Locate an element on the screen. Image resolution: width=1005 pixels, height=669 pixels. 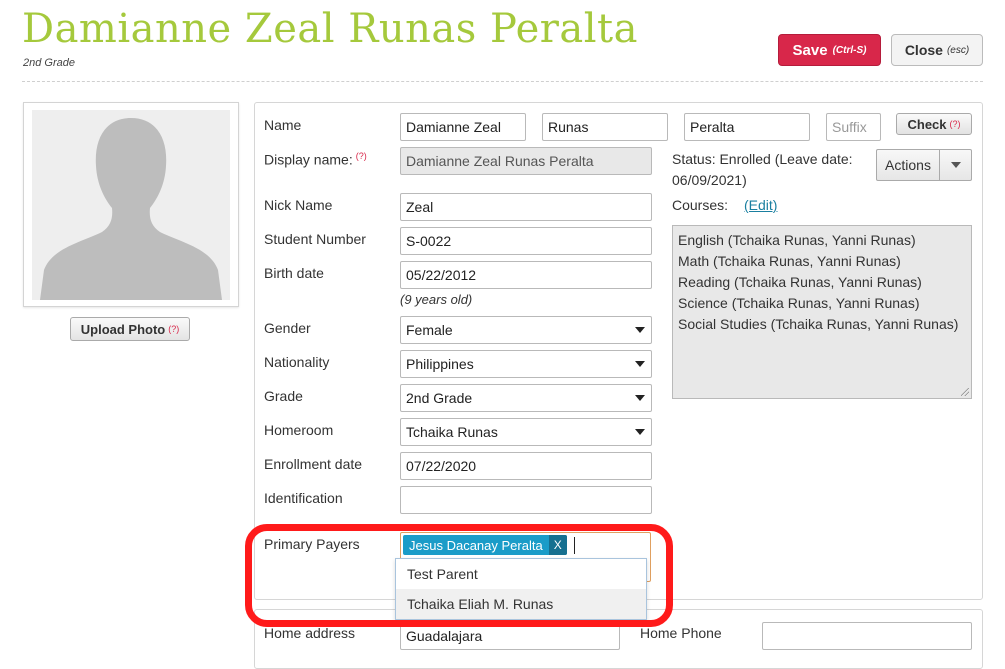
name-label: Name is located at coordinates (283, 125).